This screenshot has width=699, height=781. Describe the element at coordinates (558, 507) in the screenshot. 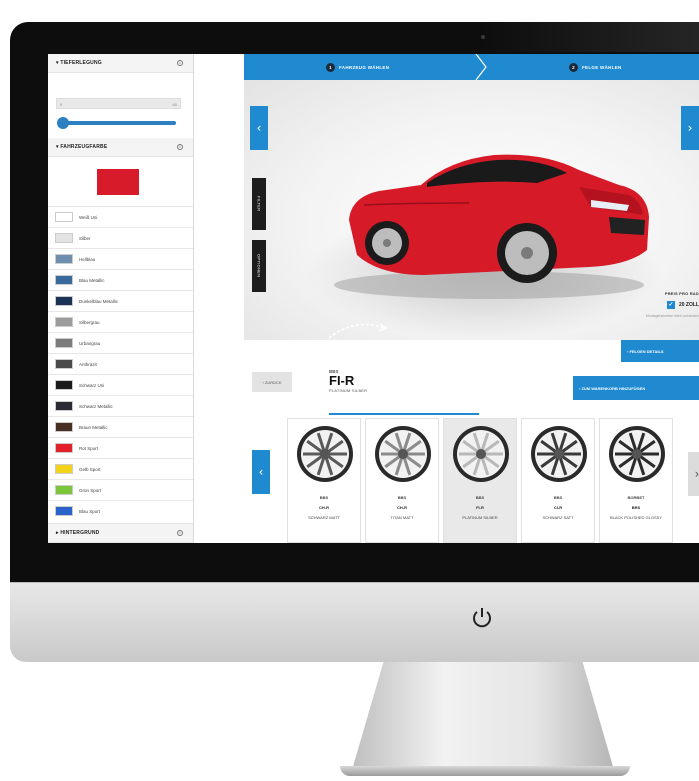

I see `rim-card-model: CI-R` at that location.